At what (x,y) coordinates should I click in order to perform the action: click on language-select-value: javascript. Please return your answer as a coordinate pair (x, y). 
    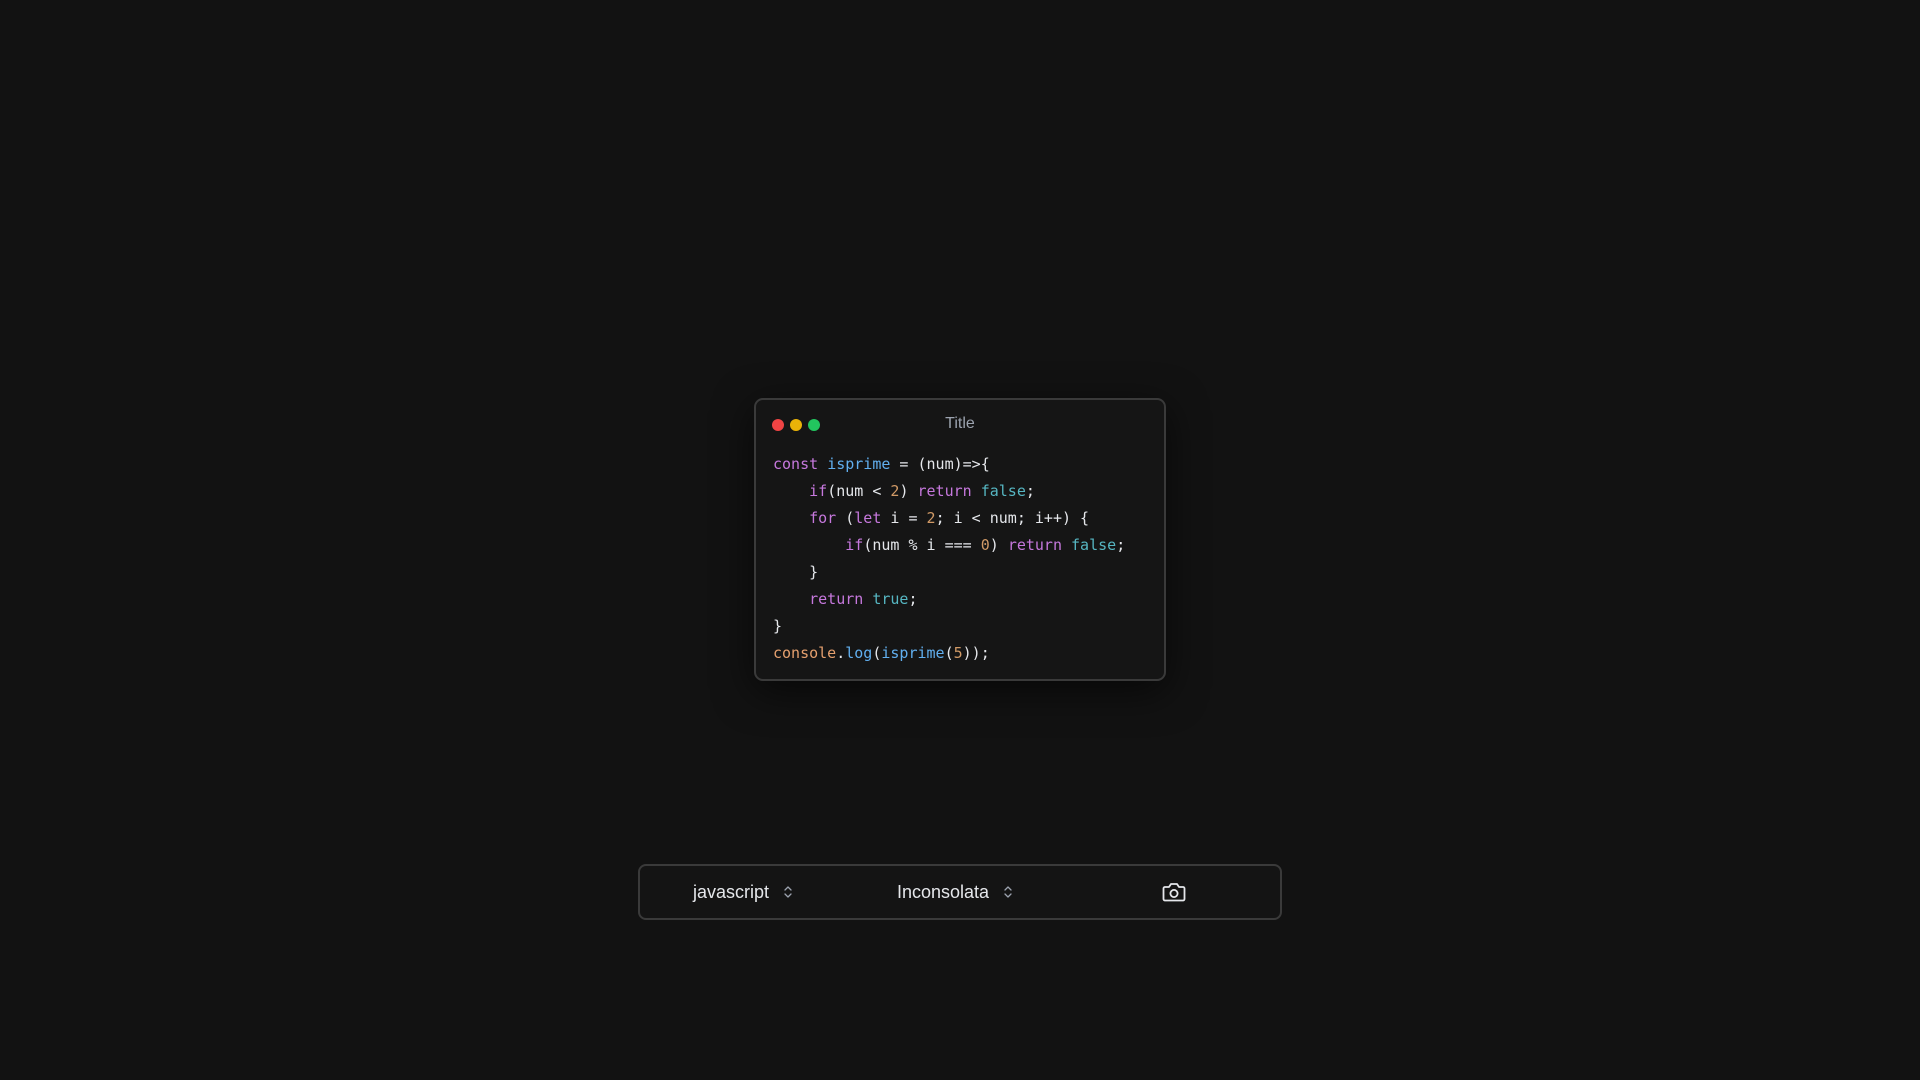
    Looking at the image, I should click on (731, 891).